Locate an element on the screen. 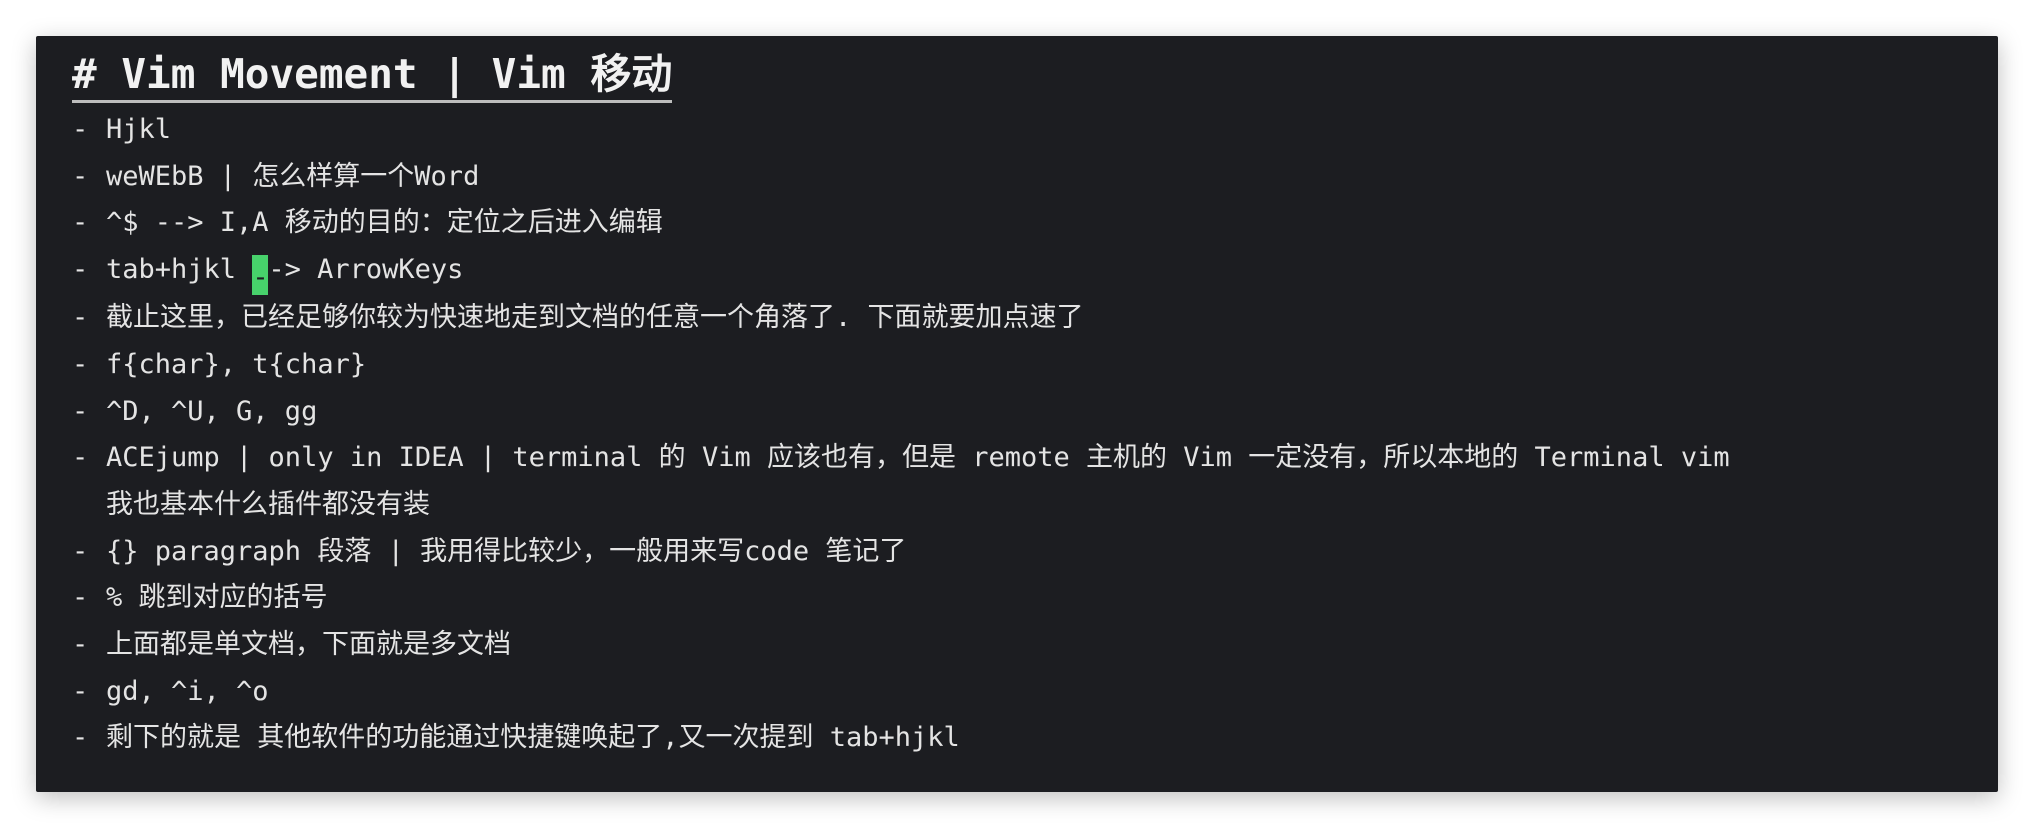 The image size is (2034, 828). list-item: - weWEbB | 怎么样算一个Word is located at coordinates (1017, 177).